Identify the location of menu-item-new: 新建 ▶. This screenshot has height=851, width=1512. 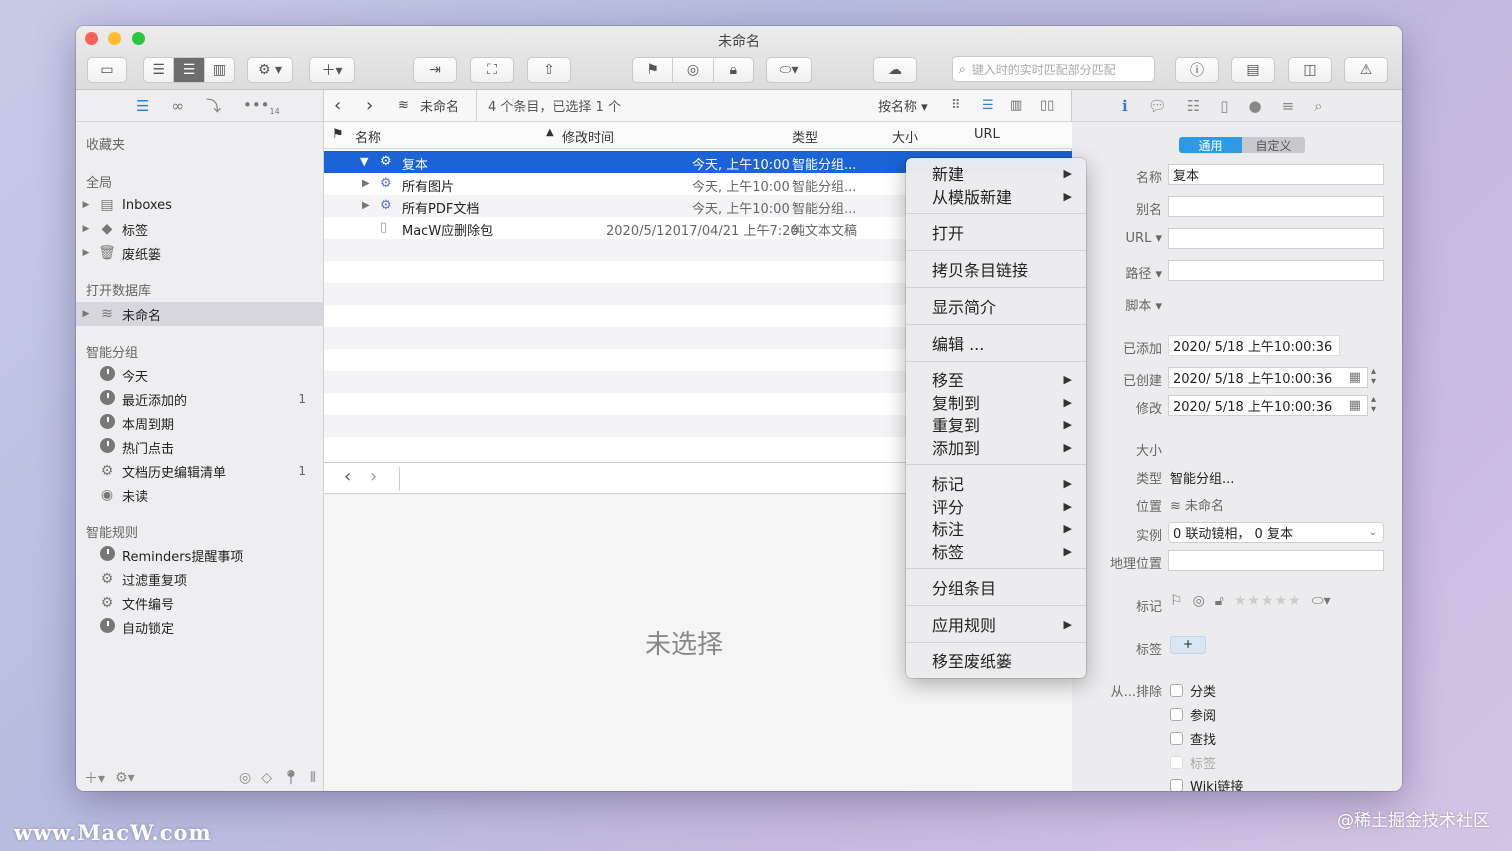
(996, 173).